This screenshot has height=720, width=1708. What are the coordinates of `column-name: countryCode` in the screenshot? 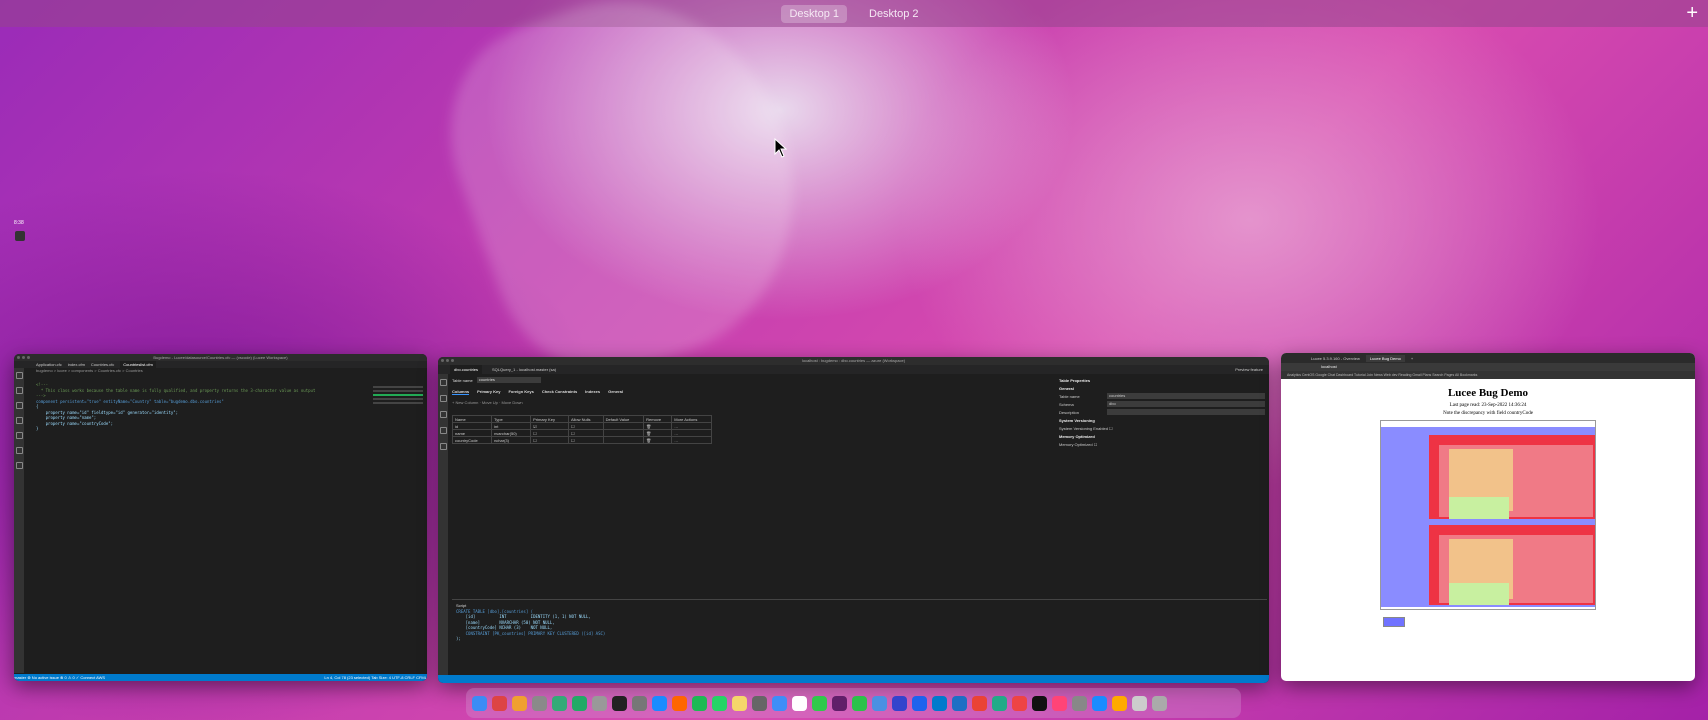 It's located at (472, 440).